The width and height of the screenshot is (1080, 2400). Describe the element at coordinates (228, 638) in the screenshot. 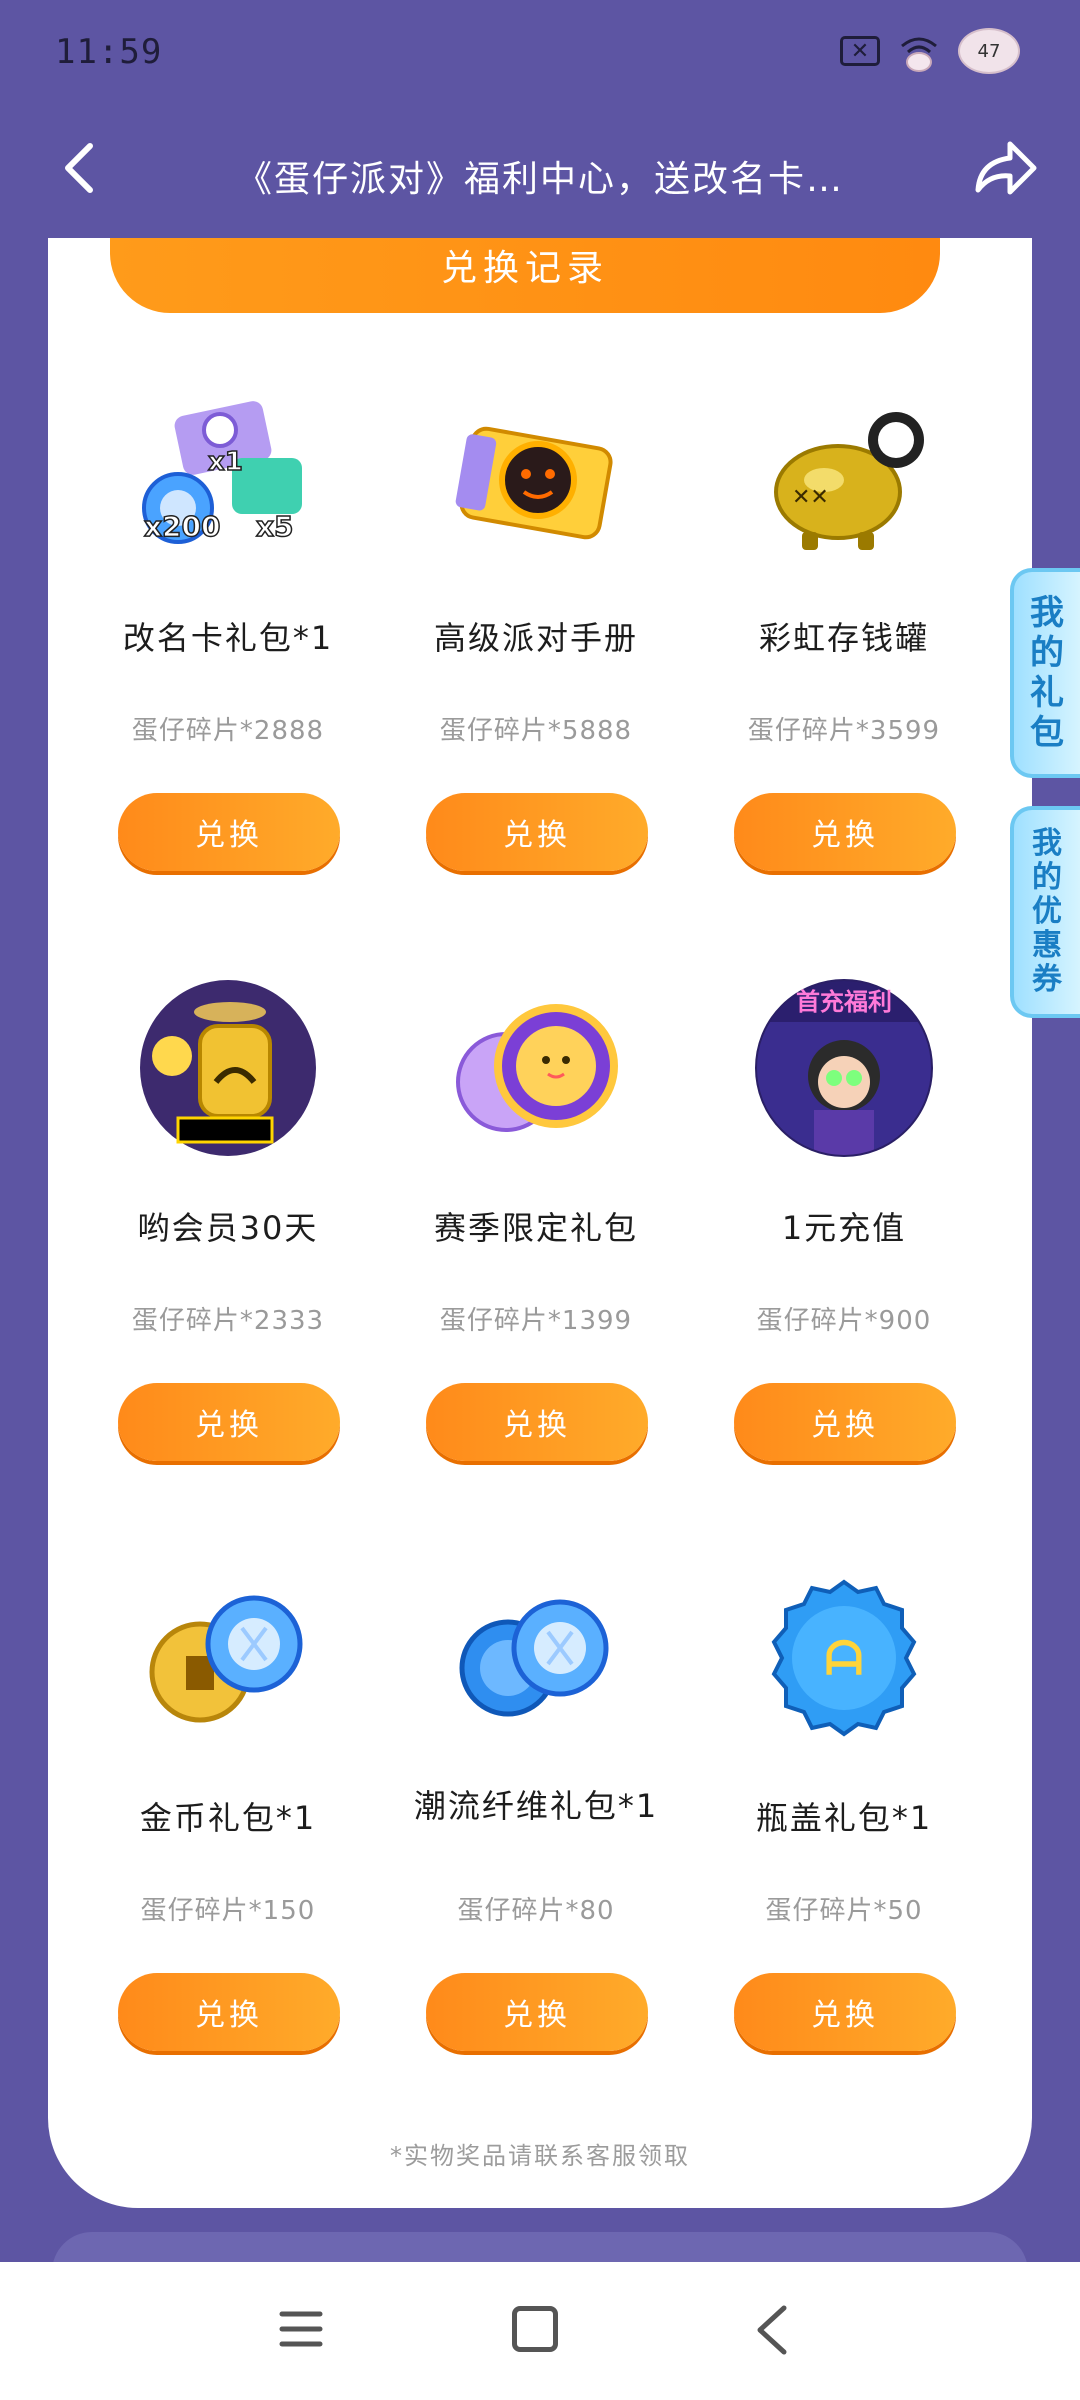

I see `reward-name: 改名卡礼包*1` at that location.